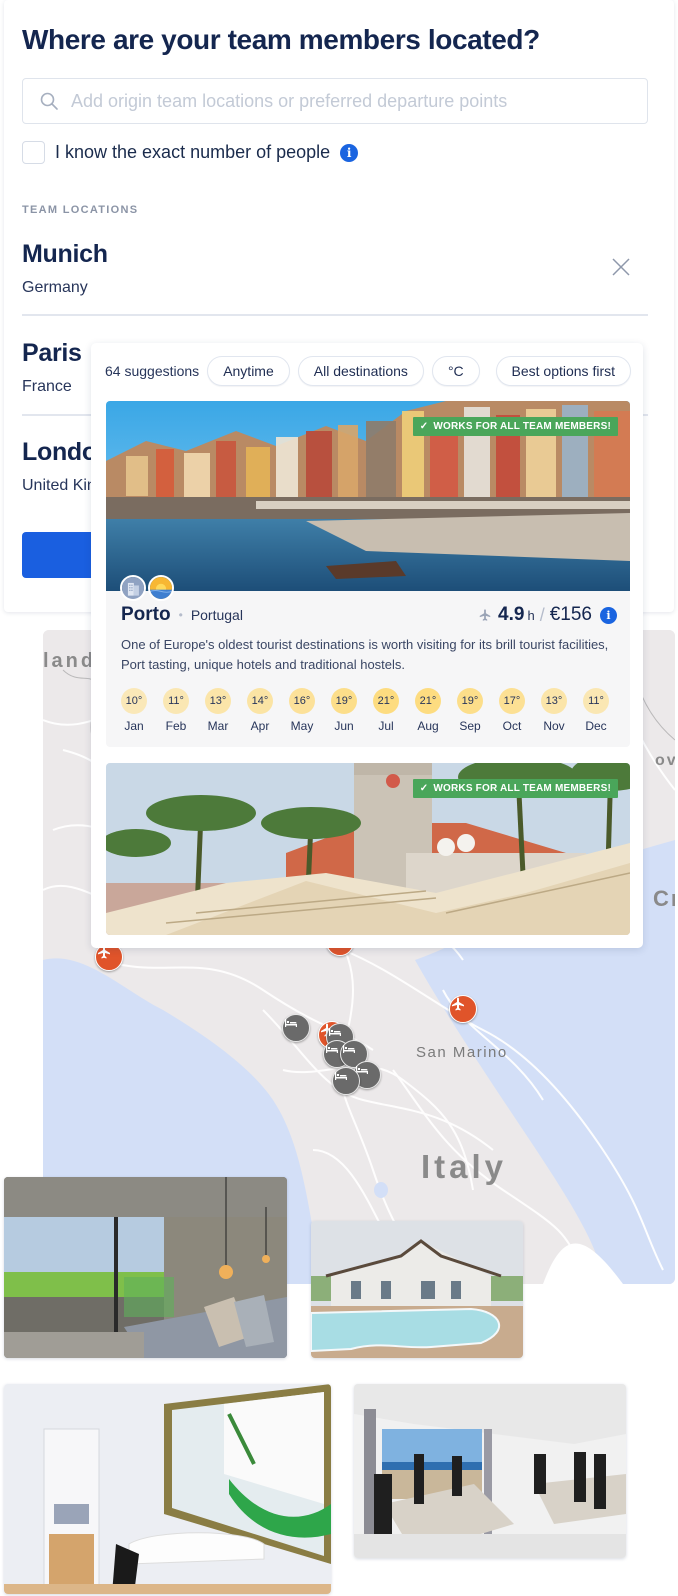 Image resolution: width=678 pixels, height=1596 pixels. I want to click on climate-month: 13° Mar, so click(226, 710).